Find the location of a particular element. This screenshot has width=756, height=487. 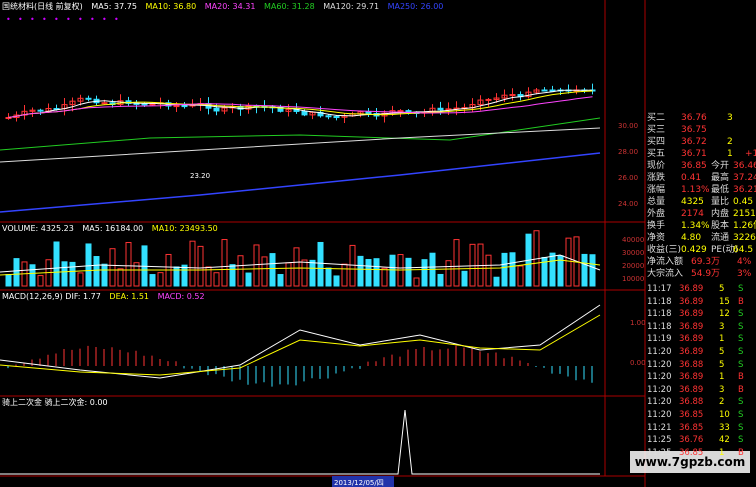

tick-row: 11:20 36.89 1 B is located at coordinates (700, 377).